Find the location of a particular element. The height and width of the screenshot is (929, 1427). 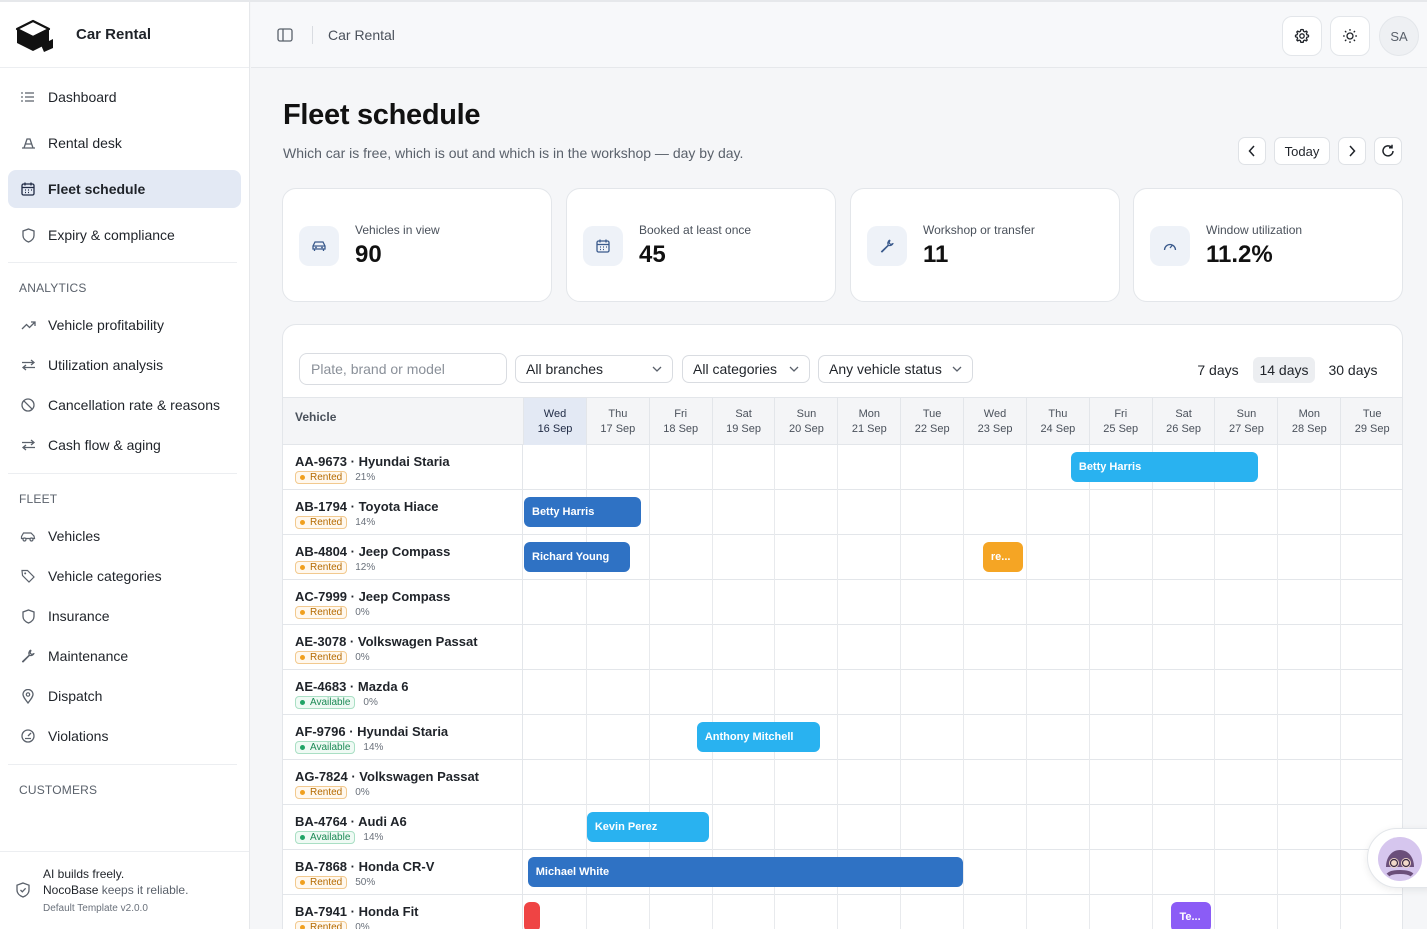

booking-bar: Michael White is located at coordinates (745, 872).